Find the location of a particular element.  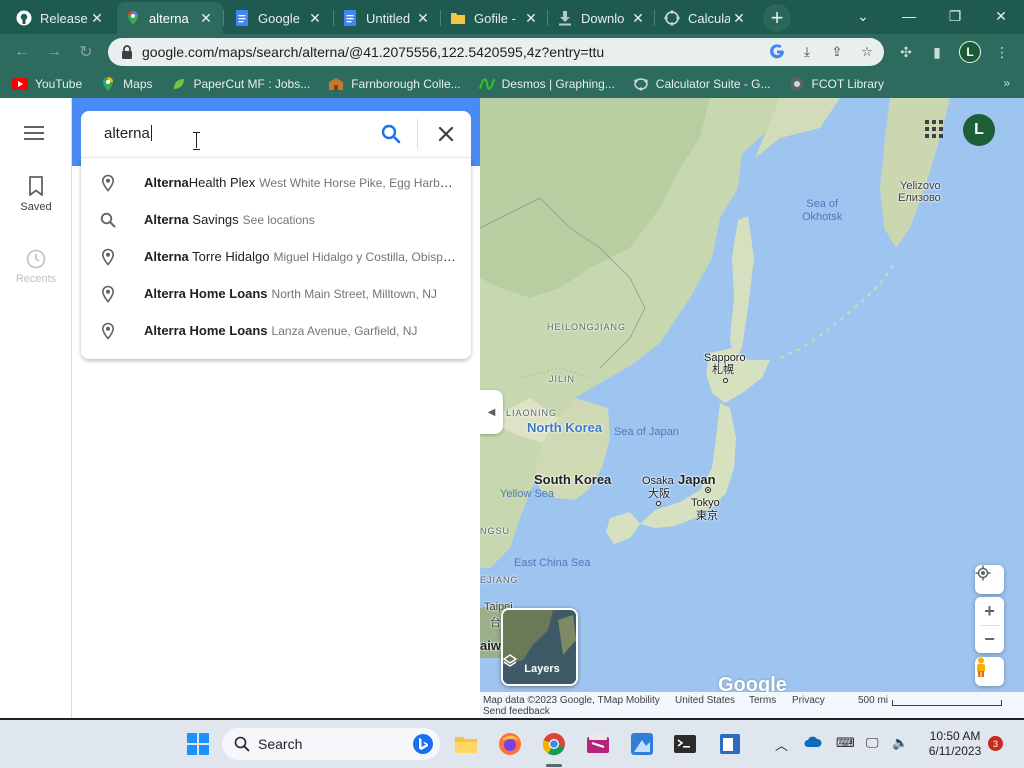

pegman-button is located at coordinates (989, 671).